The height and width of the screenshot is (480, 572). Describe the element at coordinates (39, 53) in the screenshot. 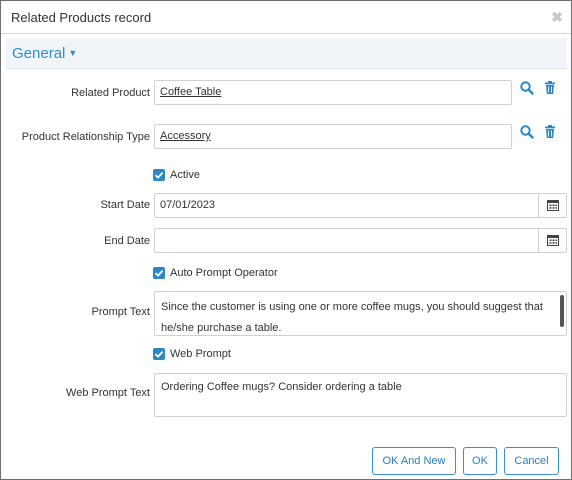

I see `section-general-label: General` at that location.